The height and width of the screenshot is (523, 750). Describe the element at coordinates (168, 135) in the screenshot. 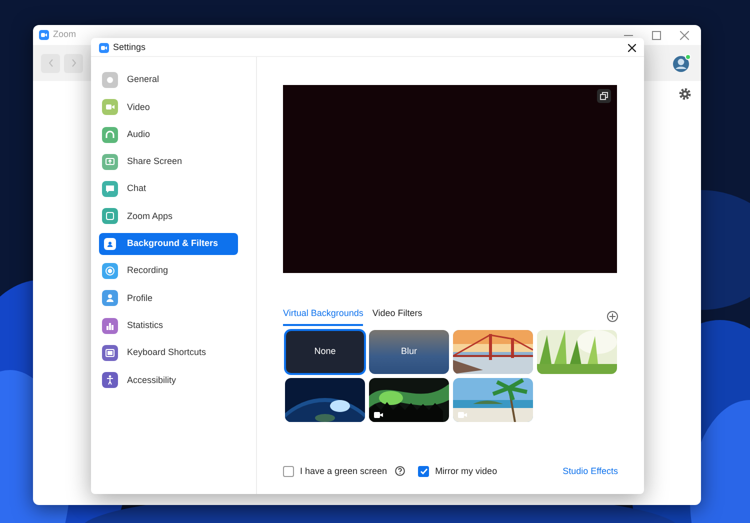

I see `sidebar-item: Audio` at that location.